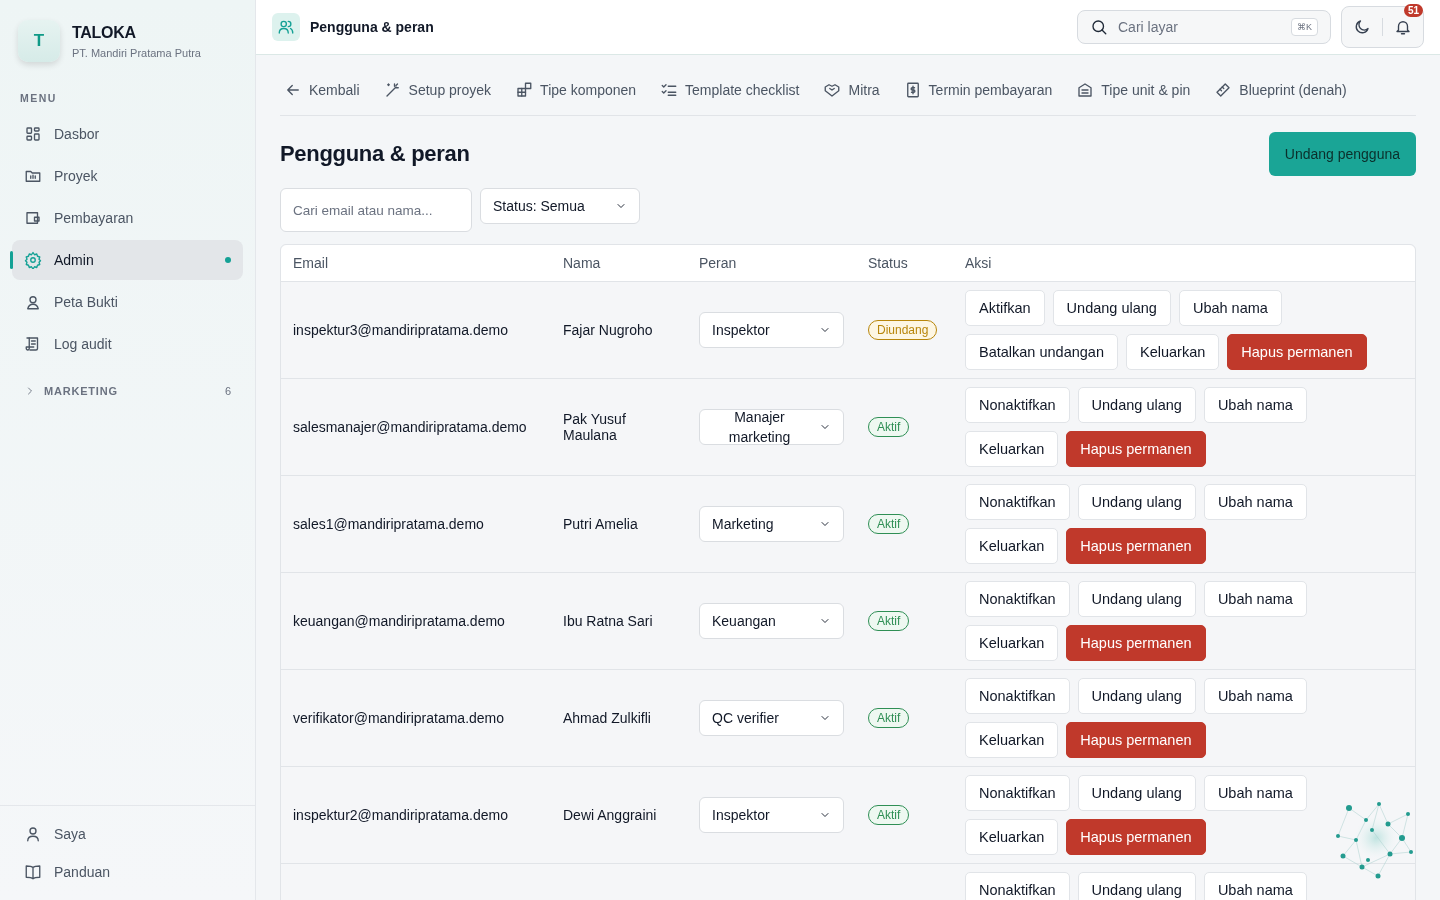  Describe the element at coordinates (437, 90) in the screenshot. I see `nav-link: Setup proyek` at that location.